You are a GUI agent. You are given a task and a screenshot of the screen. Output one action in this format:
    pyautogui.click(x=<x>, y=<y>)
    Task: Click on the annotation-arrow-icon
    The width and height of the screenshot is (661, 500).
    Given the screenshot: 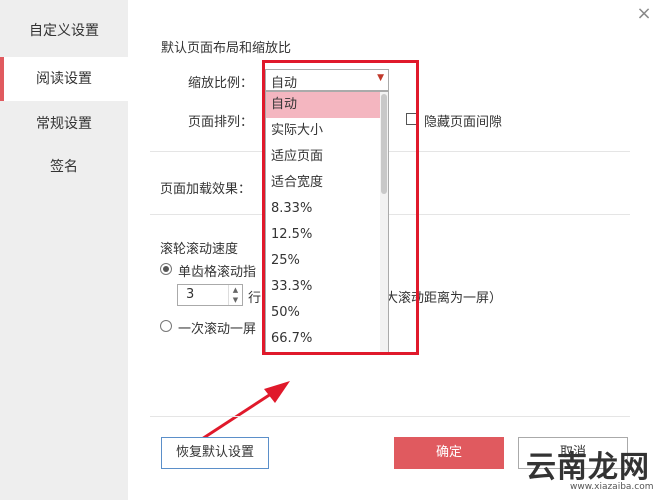 What is the action you would take?
    pyautogui.click(x=235, y=417)
    